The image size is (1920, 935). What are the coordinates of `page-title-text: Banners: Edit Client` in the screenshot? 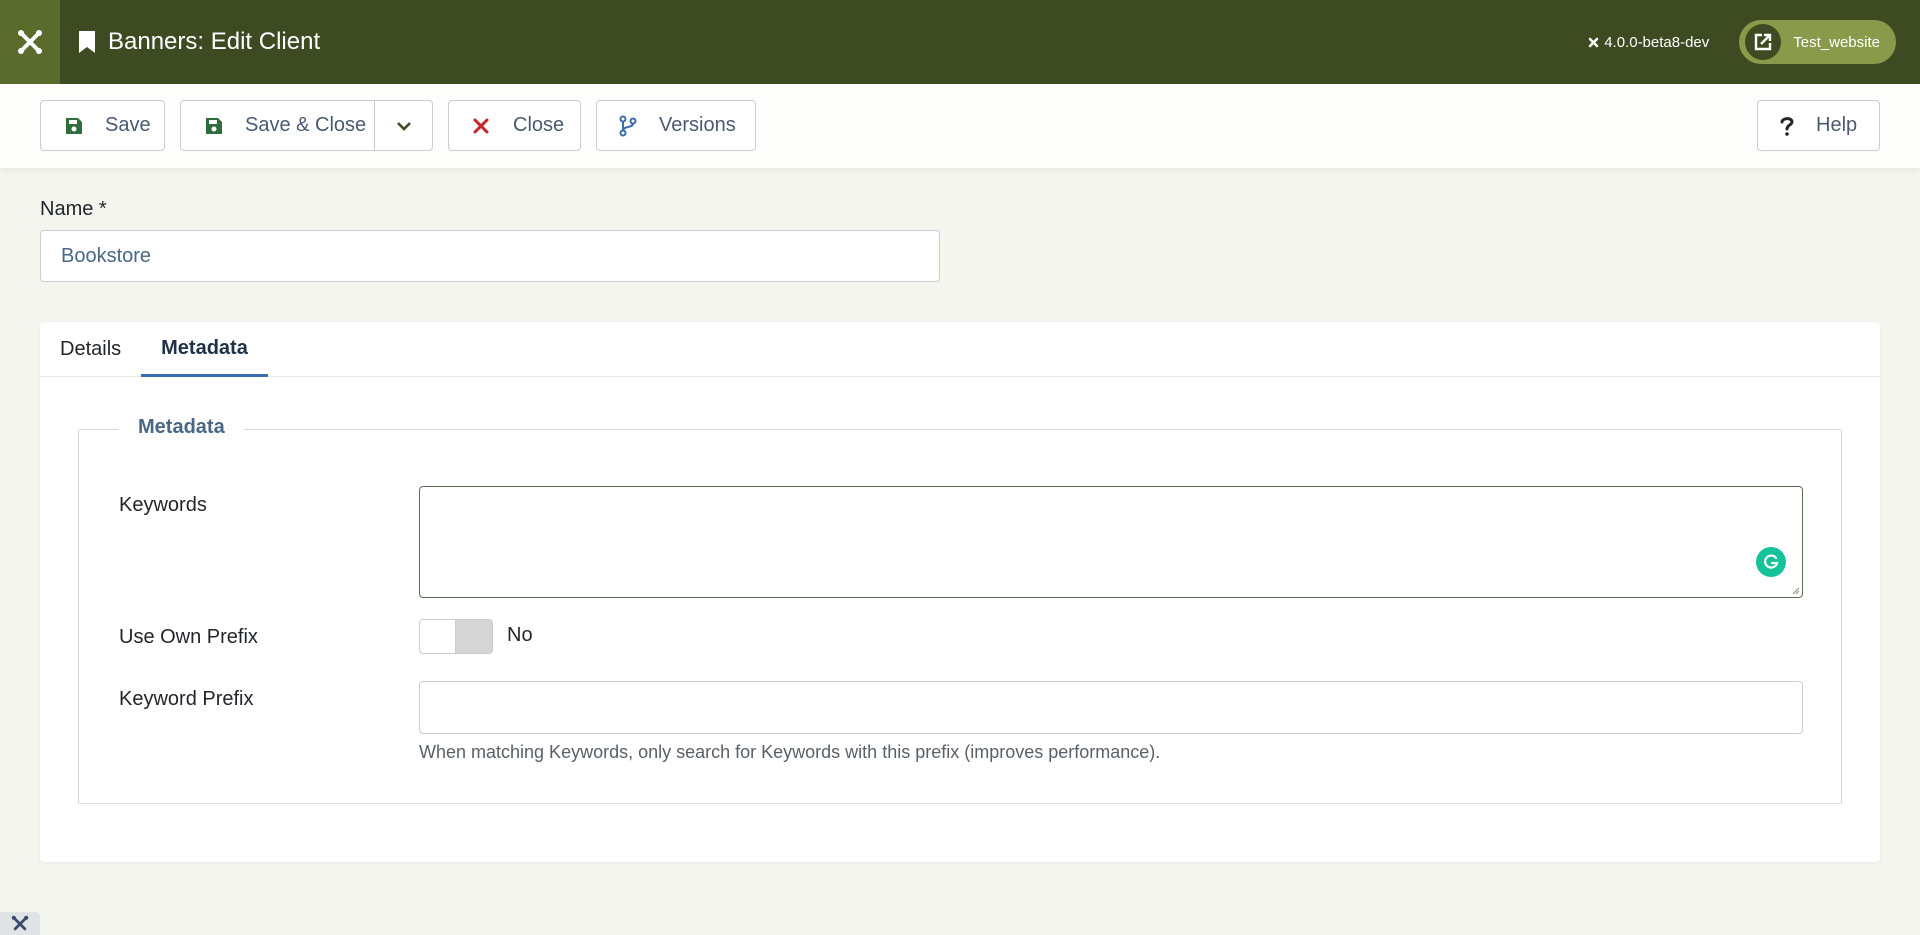 It's located at (214, 41).